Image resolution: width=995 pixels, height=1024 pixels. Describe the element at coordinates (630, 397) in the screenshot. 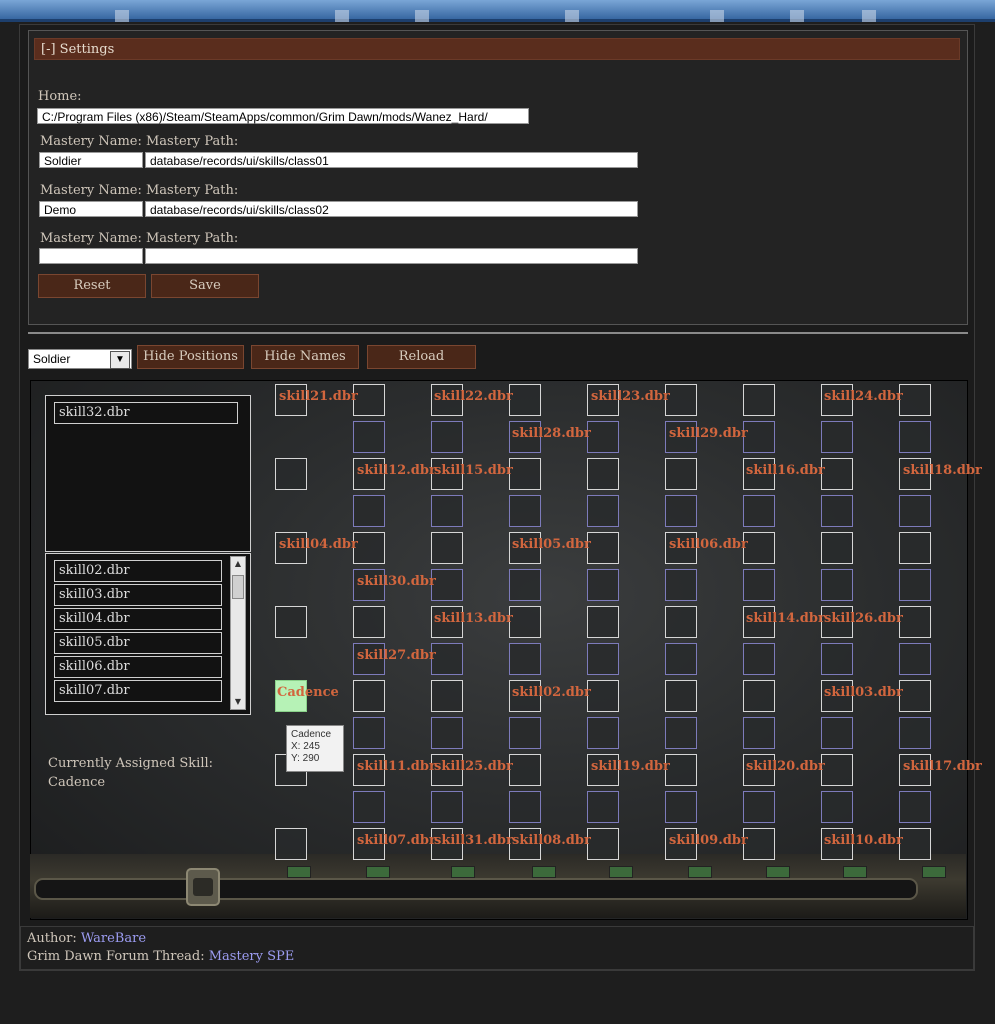

I see `skill-label: skill23.dbr` at that location.